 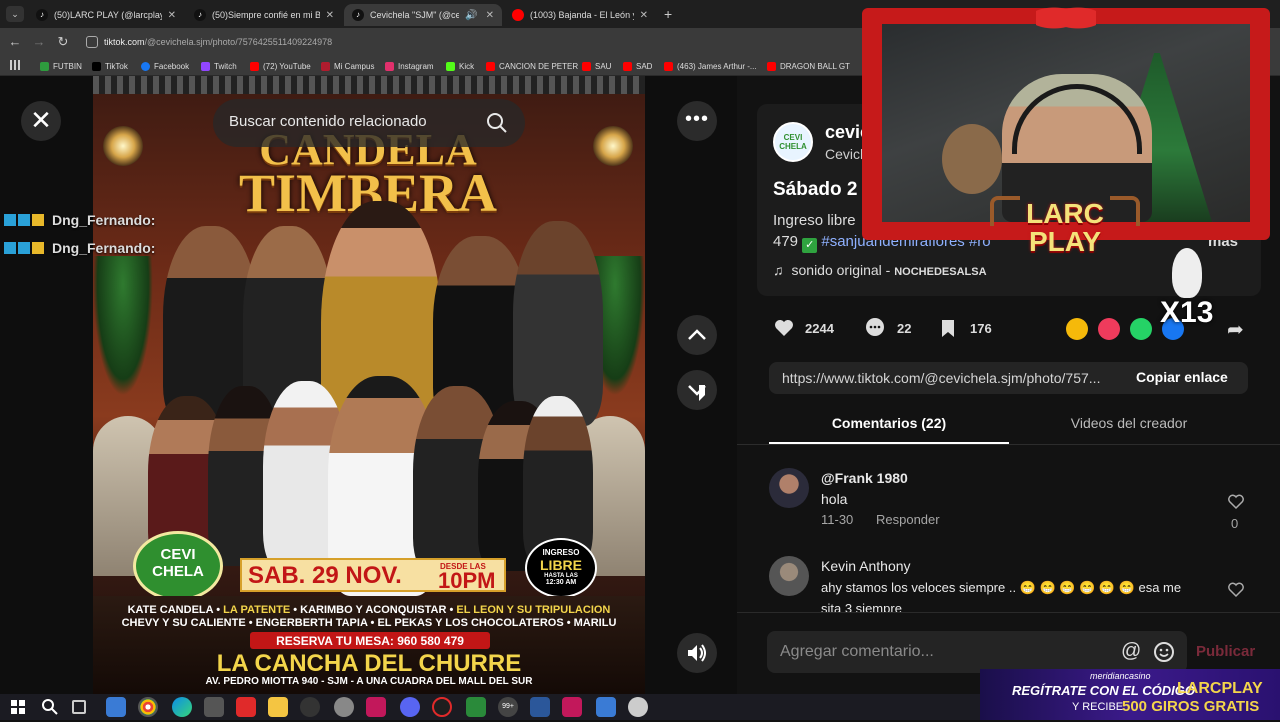 I want to click on bookmark-twitch: Twitch, so click(x=219, y=66).